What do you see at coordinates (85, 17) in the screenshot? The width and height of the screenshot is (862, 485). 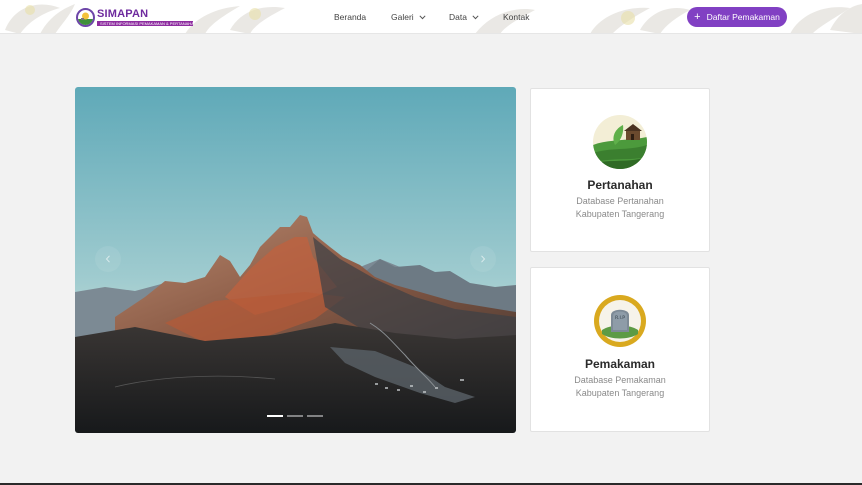 I see `logo-badge-icon` at bounding box center [85, 17].